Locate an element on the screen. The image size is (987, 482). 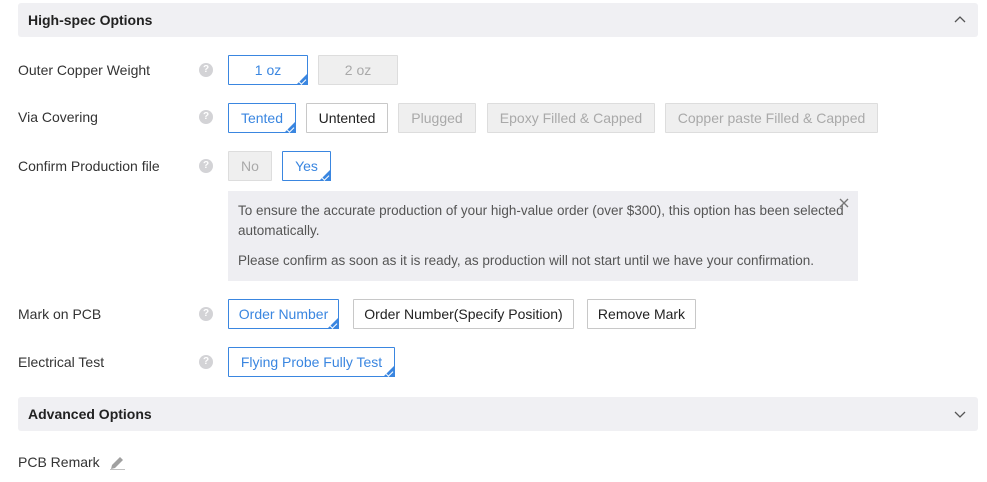
option-label: Tented is located at coordinates (262, 118).